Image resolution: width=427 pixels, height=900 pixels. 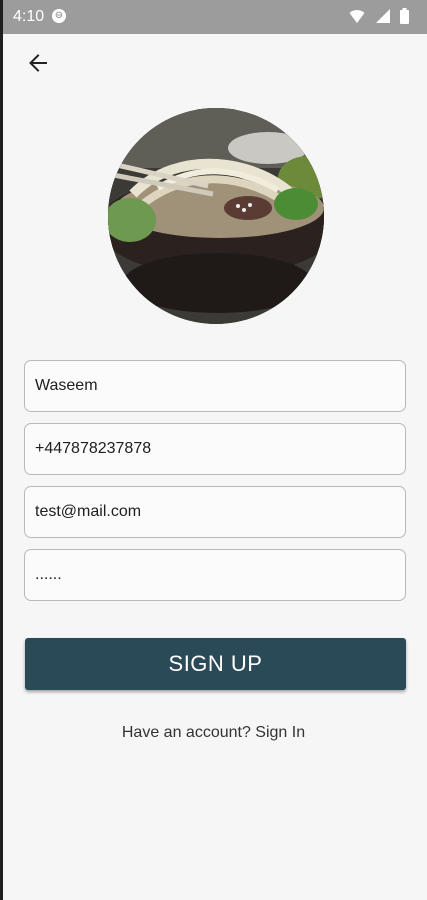 I want to click on cell-signal-icon, so click(x=382, y=16).